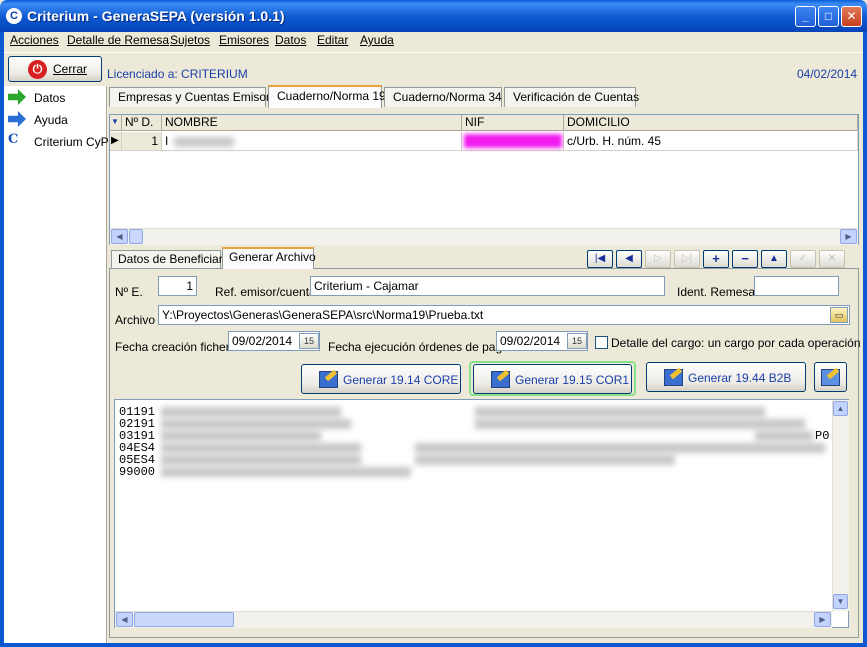  Describe the element at coordinates (658, 259) in the screenshot. I see `next-record-icon: ▷` at that location.